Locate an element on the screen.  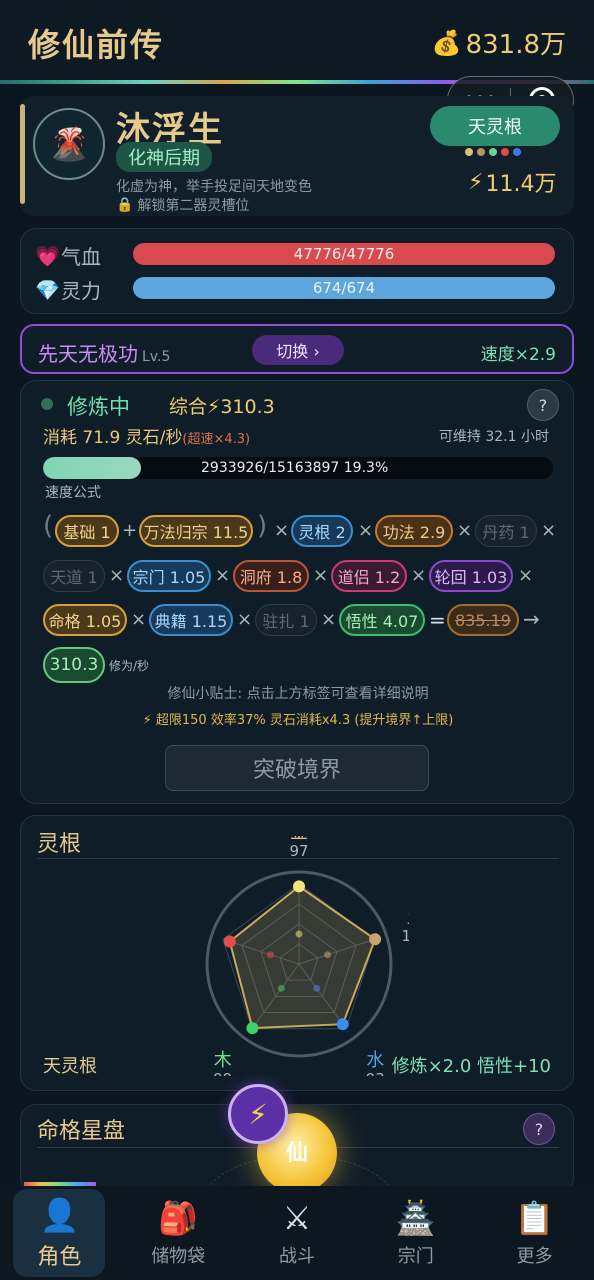
radar-value-土: 100 is located at coordinates (405, 936).